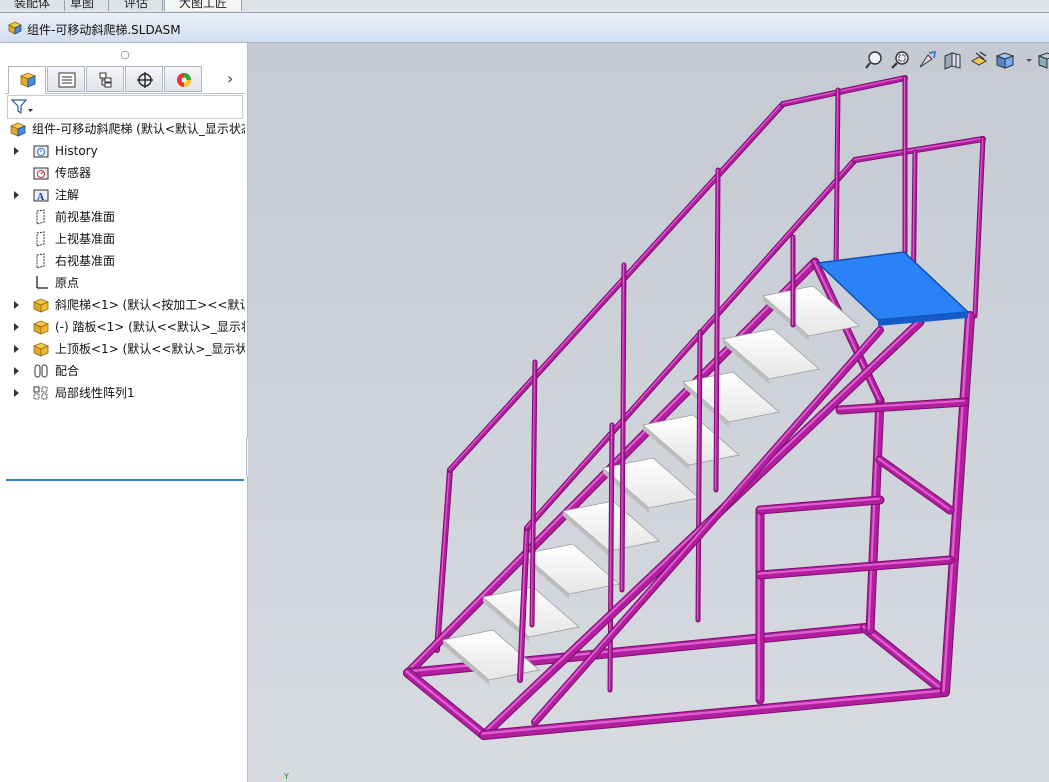 Image resolution: width=1049 pixels, height=782 pixels. What do you see at coordinates (125, 55) in the screenshot?
I see `panel-grip` at bounding box center [125, 55].